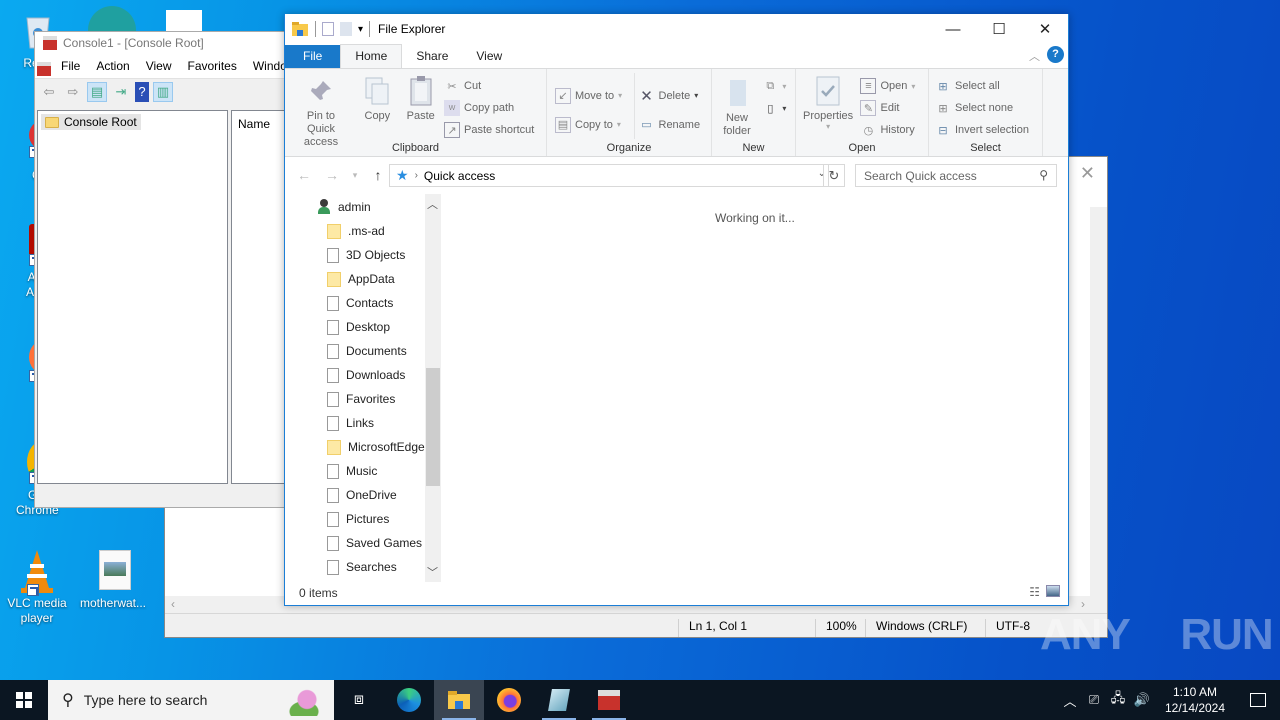 Image resolution: width=1280 pixels, height=720 pixels. Describe the element at coordinates (332, 175) in the screenshot. I see `forward-button: →` at that location.